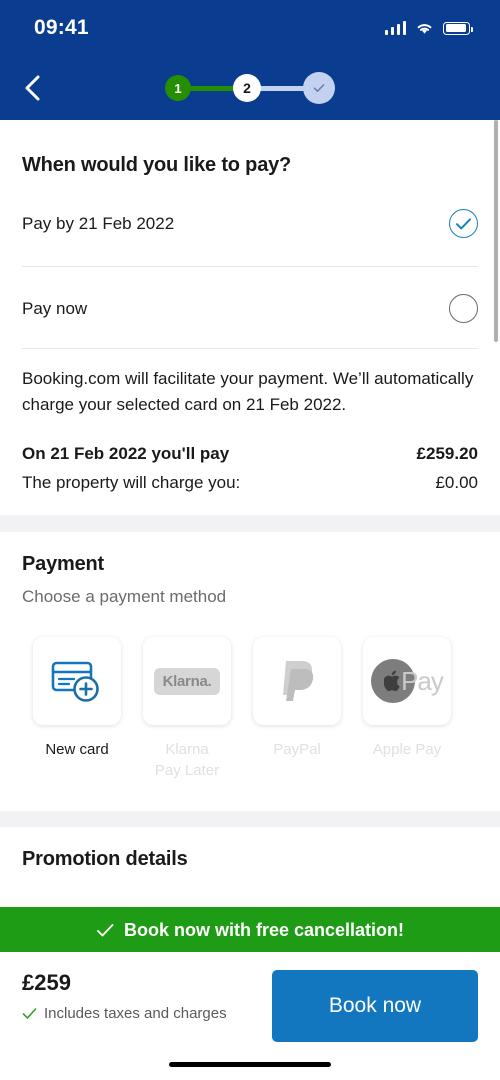  Describe the element at coordinates (157, 165) in the screenshot. I see `page-title: When would you like to pay?` at that location.